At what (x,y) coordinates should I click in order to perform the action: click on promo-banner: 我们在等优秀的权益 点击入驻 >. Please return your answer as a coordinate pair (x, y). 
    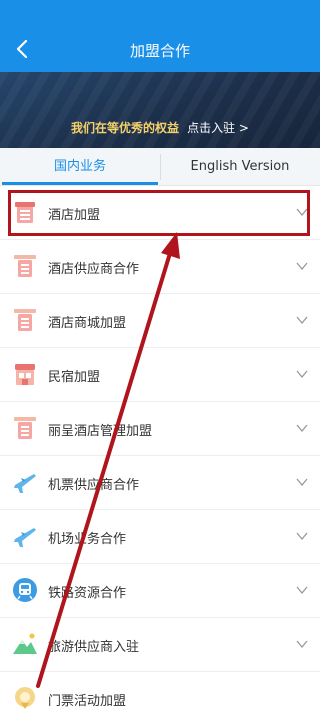
    Looking at the image, I should click on (160, 110).